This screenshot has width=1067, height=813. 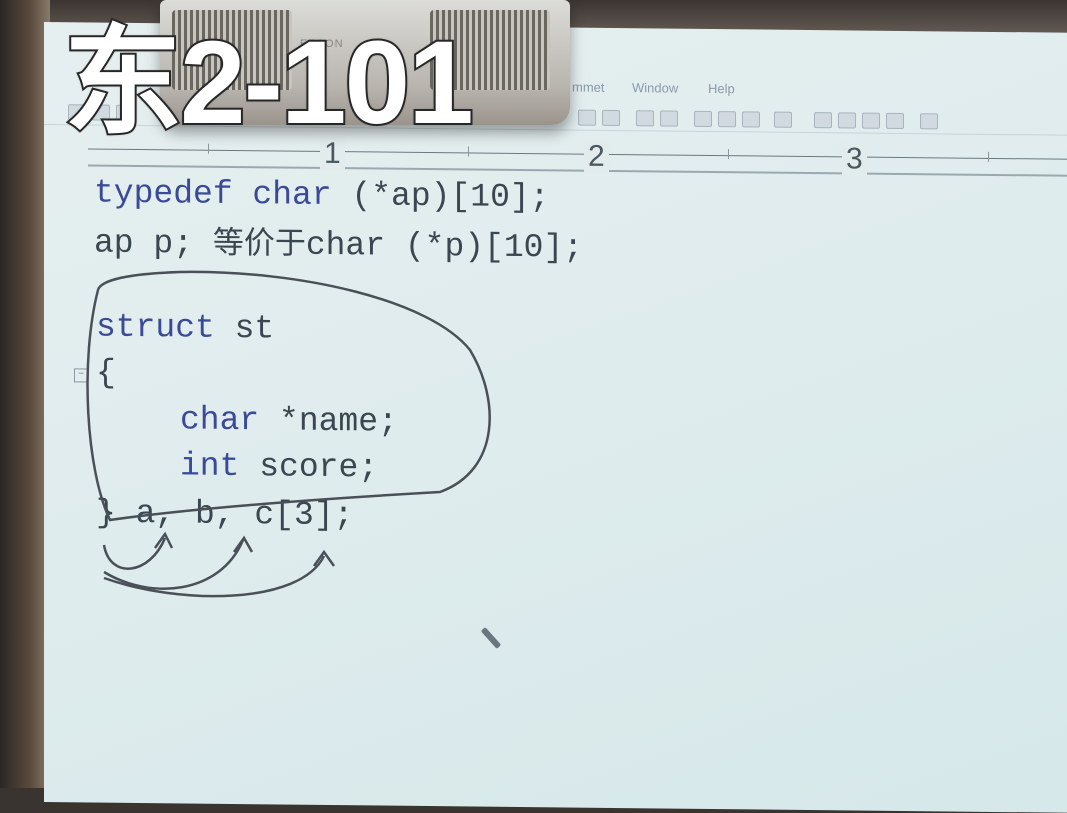 I want to click on room-label: 东2-101, so click(x=269, y=83).